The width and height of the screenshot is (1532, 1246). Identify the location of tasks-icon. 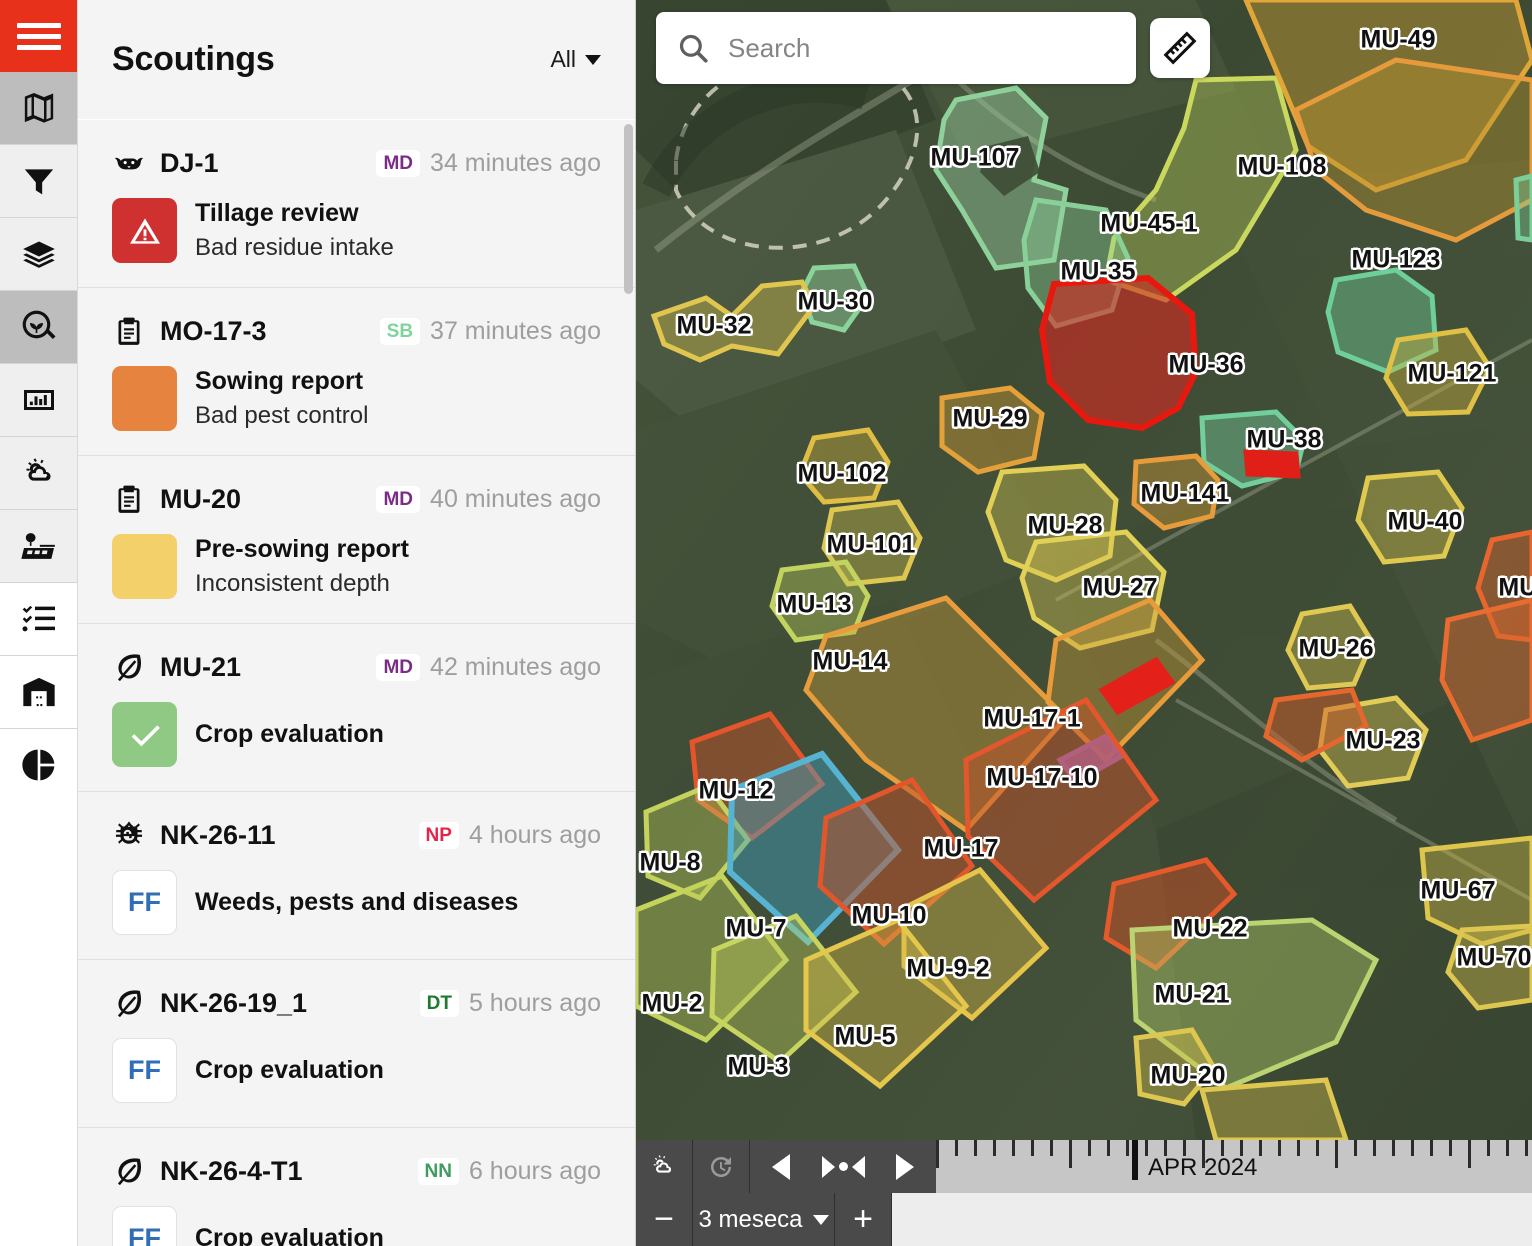
(39, 619).